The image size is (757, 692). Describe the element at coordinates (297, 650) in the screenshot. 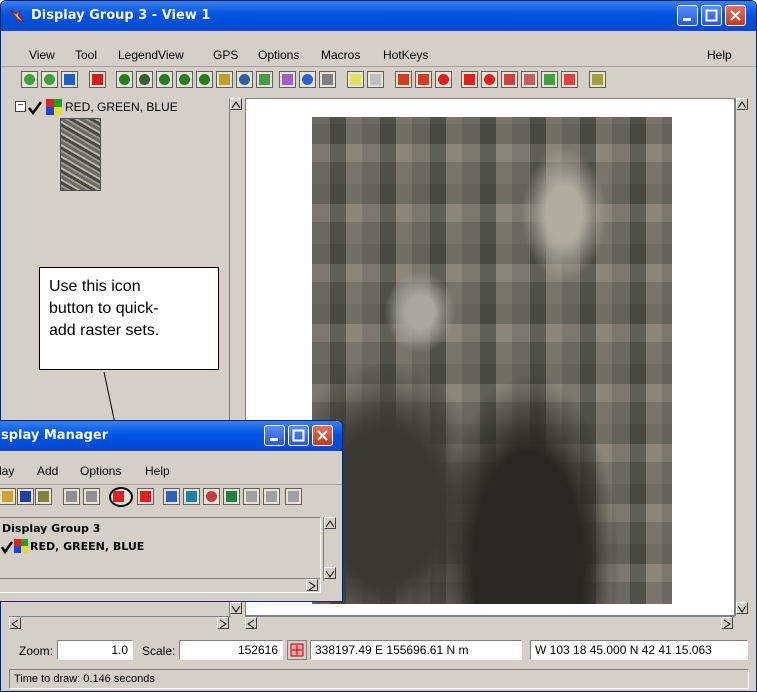

I see `coordinate-crosshair-button` at that location.